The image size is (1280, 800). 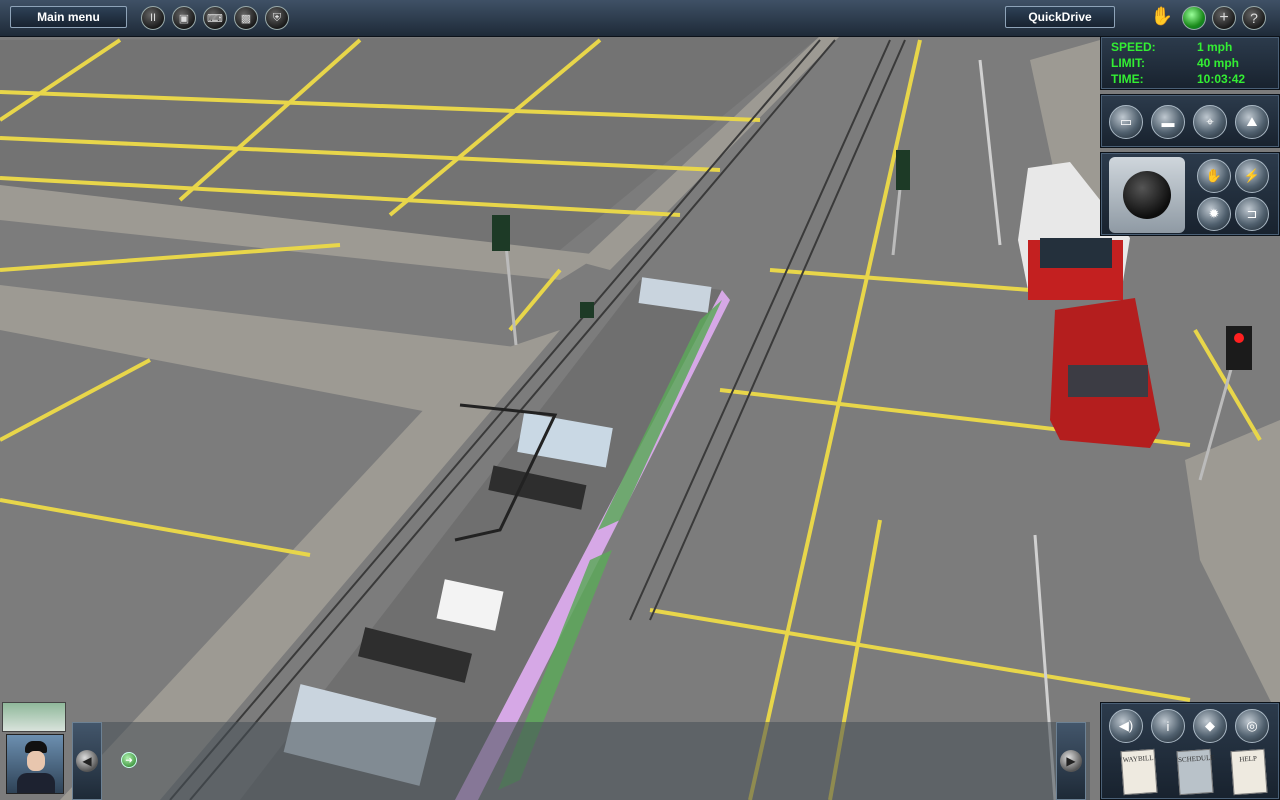 I want to click on message-bar, so click(x=581, y=761).